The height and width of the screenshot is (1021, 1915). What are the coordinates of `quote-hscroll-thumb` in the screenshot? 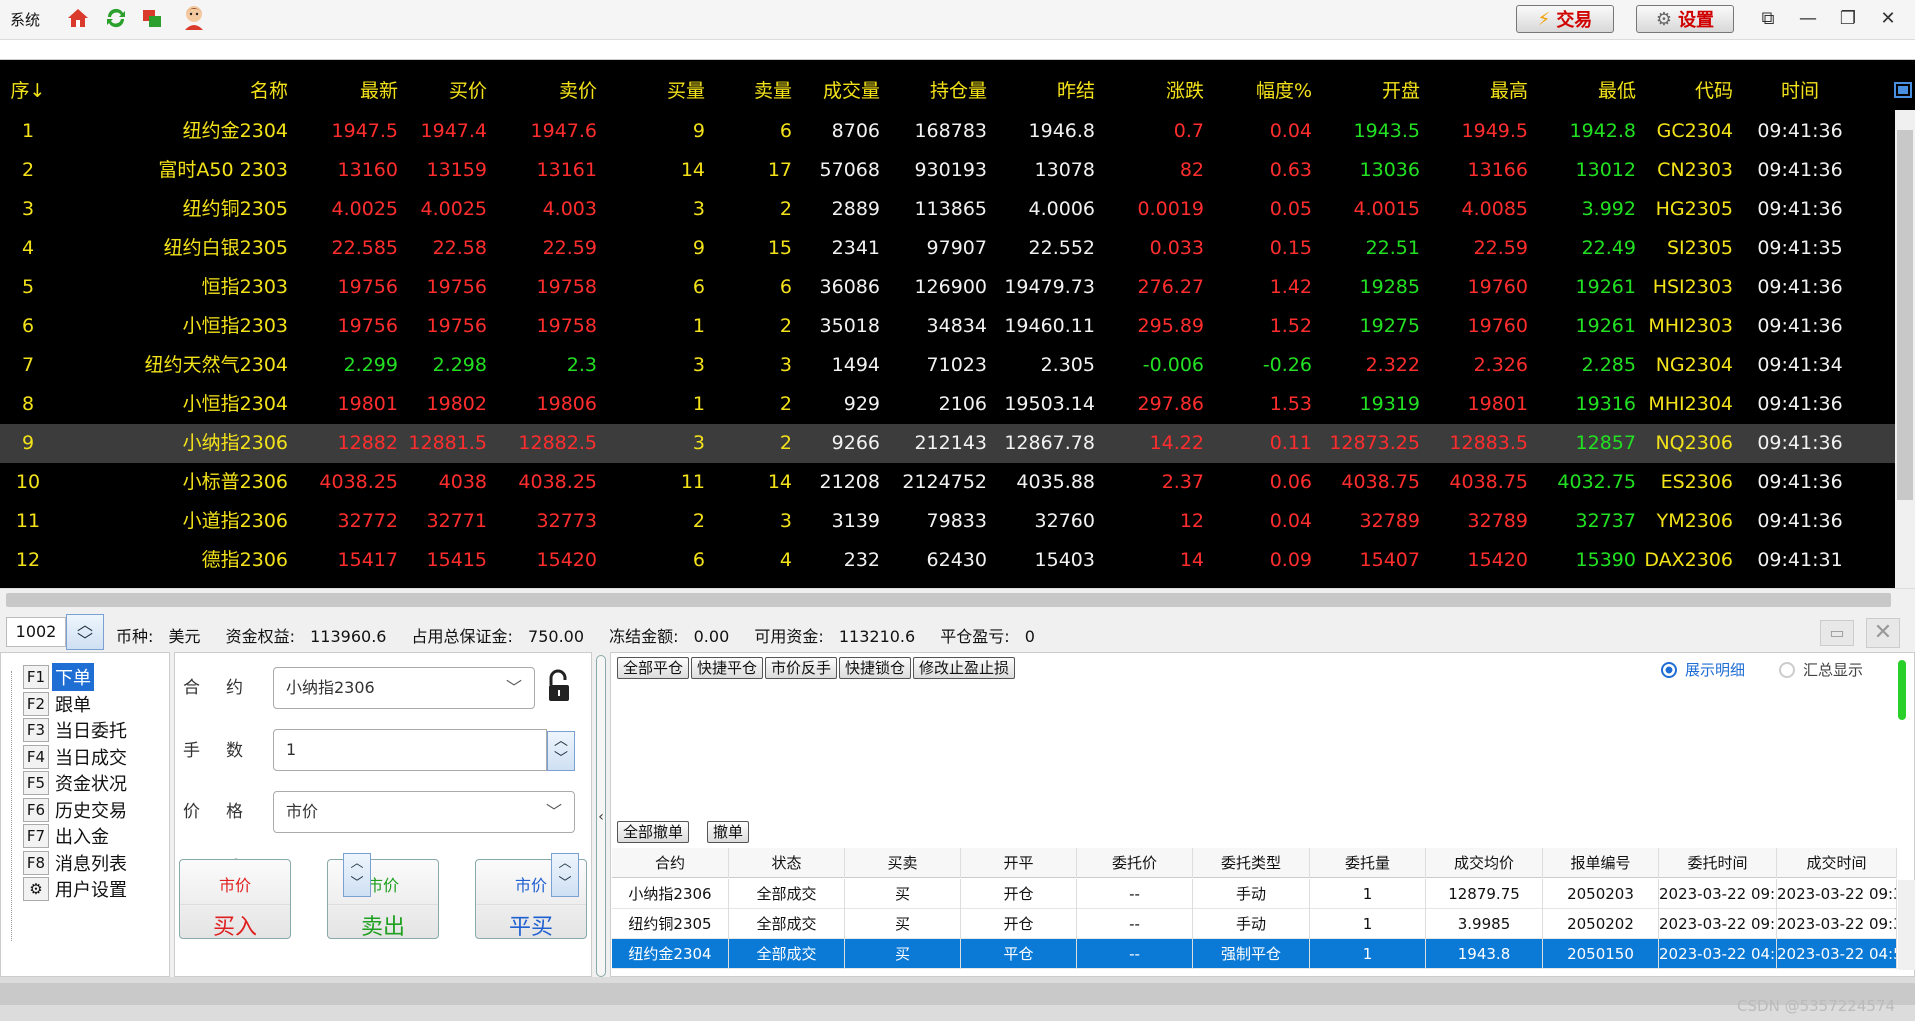 It's located at (948, 600).